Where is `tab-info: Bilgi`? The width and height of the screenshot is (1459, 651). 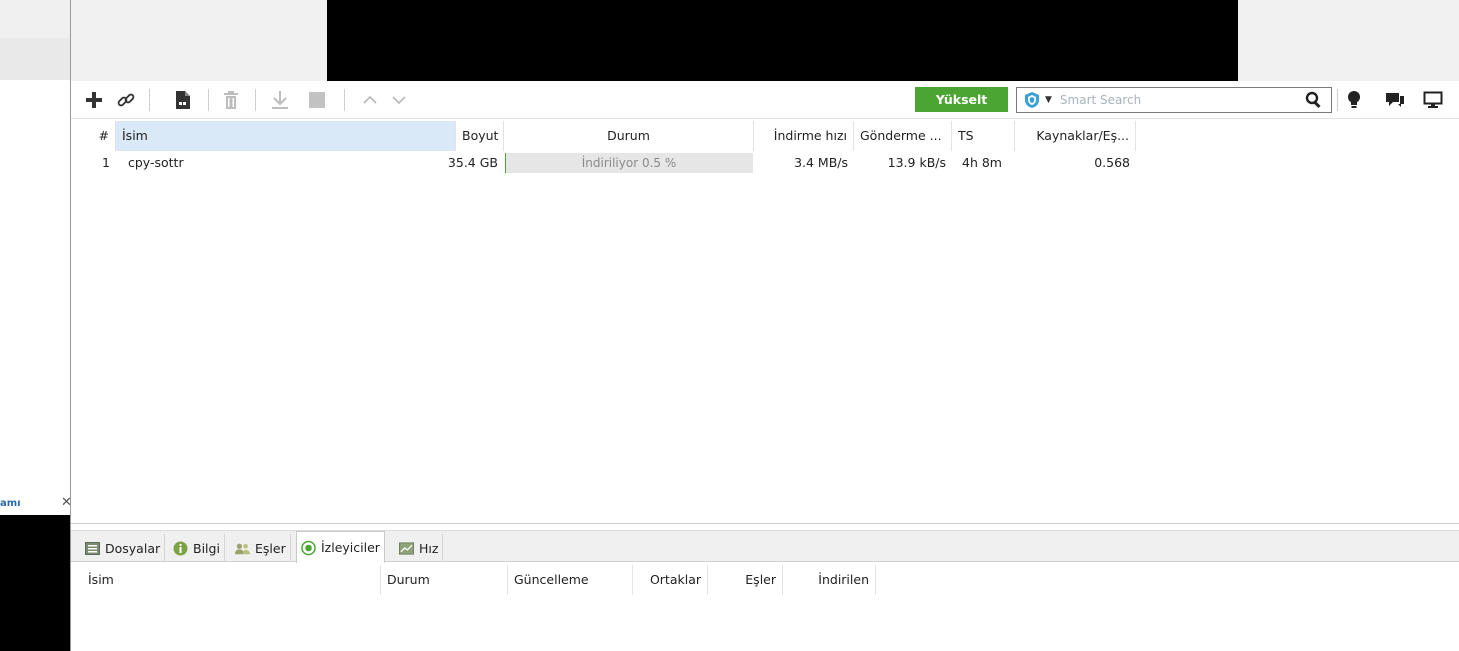
tab-info: Bilgi is located at coordinates (197, 548).